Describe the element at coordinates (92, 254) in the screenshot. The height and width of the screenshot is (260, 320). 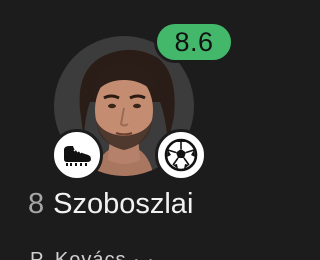
I see `next-player-row-partial: P. Kovács · ·` at that location.